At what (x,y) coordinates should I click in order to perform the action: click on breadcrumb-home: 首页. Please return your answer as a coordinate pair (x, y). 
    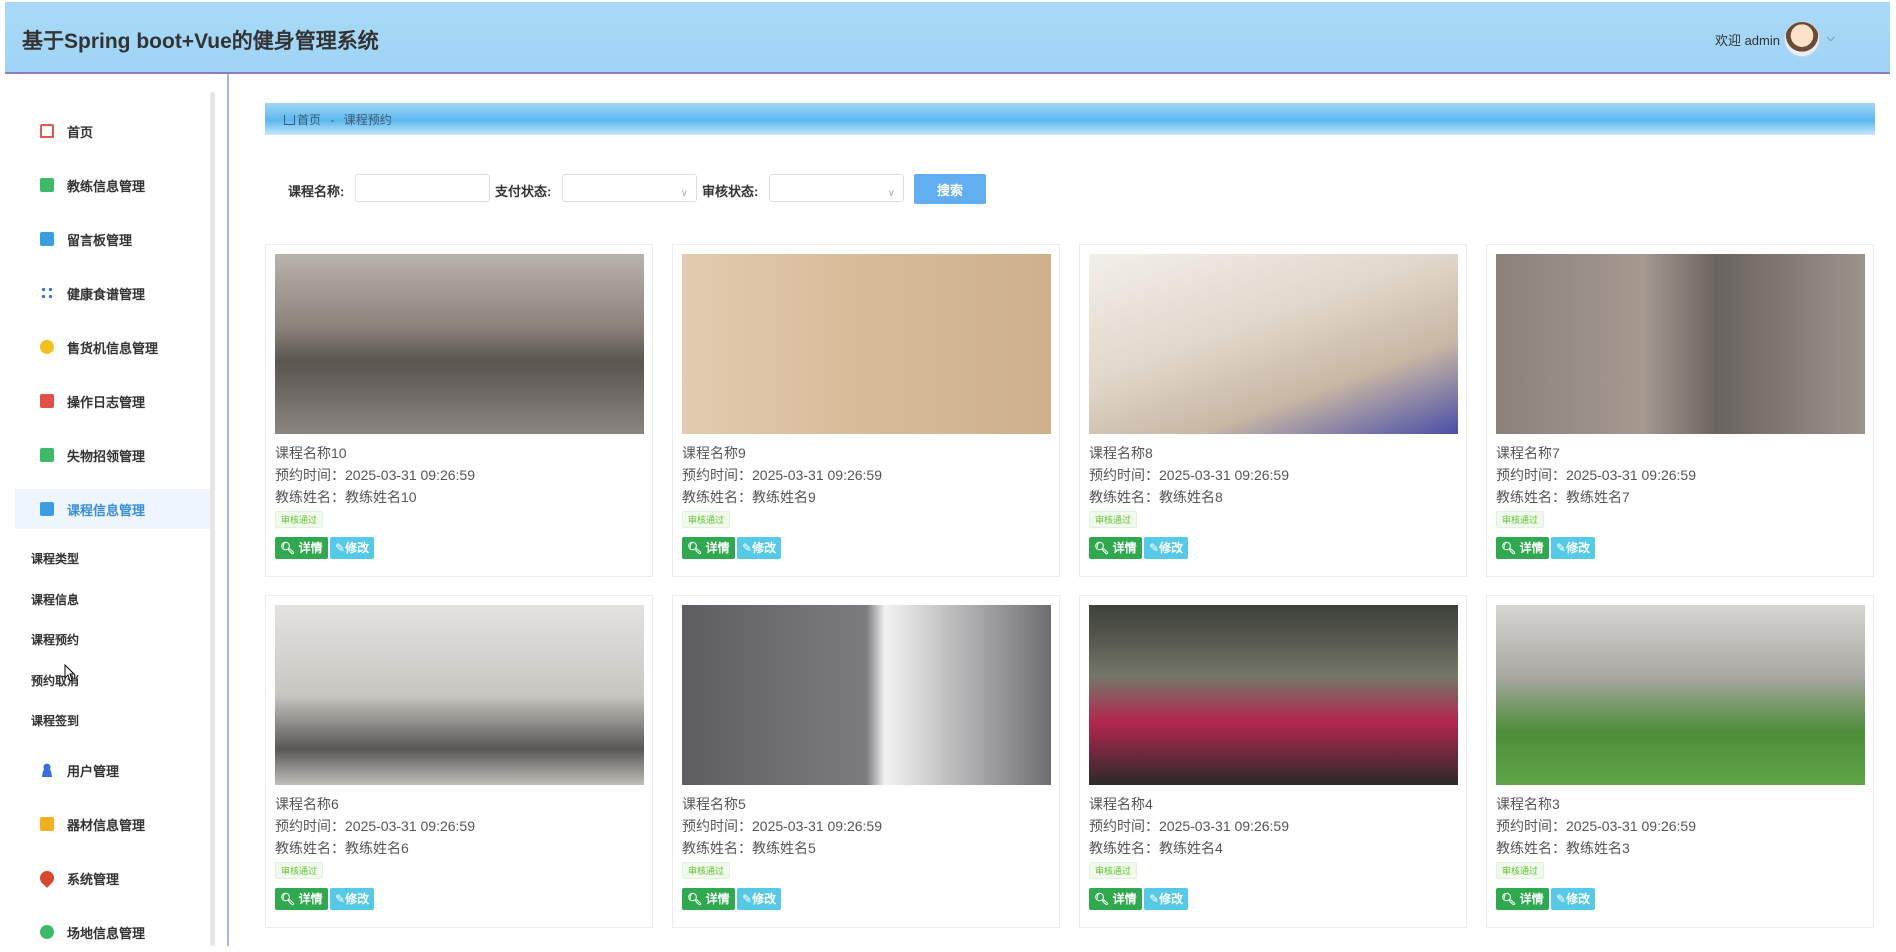
    Looking at the image, I should click on (309, 120).